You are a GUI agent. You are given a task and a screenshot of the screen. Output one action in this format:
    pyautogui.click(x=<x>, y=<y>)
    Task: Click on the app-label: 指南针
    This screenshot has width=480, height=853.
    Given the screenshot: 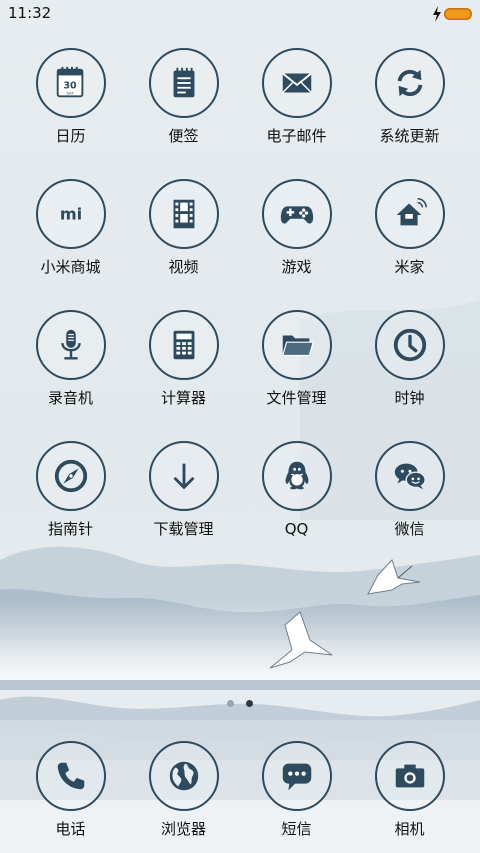 What is the action you would take?
    pyautogui.click(x=70, y=529)
    